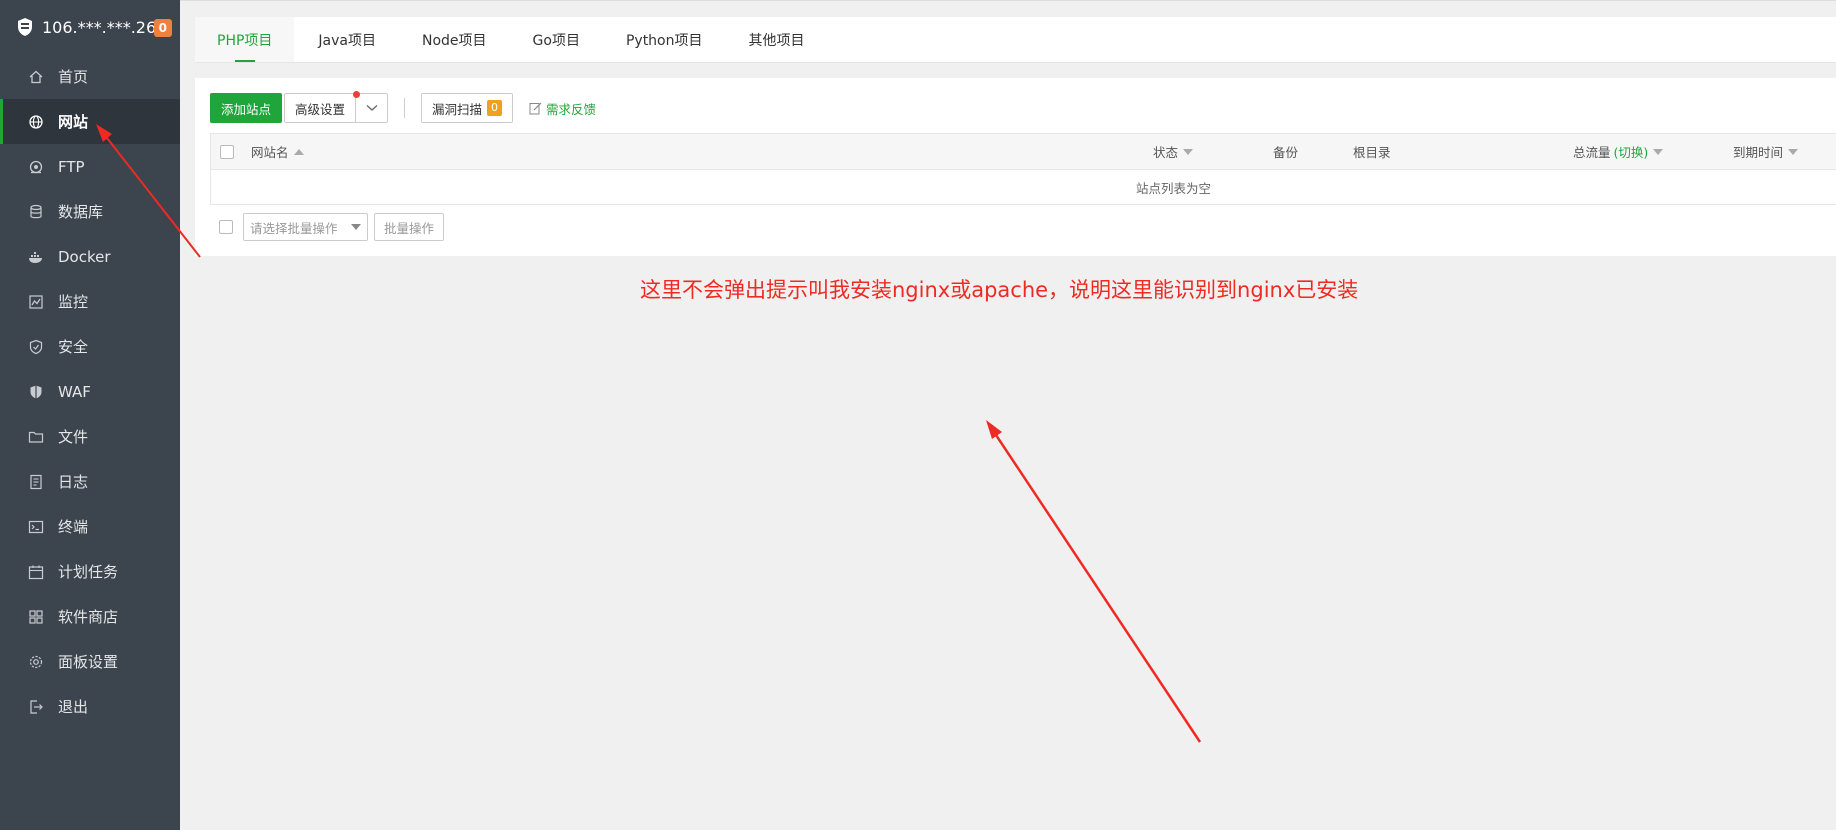 This screenshot has height=830, width=1836. I want to click on ftp-icon, so click(36, 167).